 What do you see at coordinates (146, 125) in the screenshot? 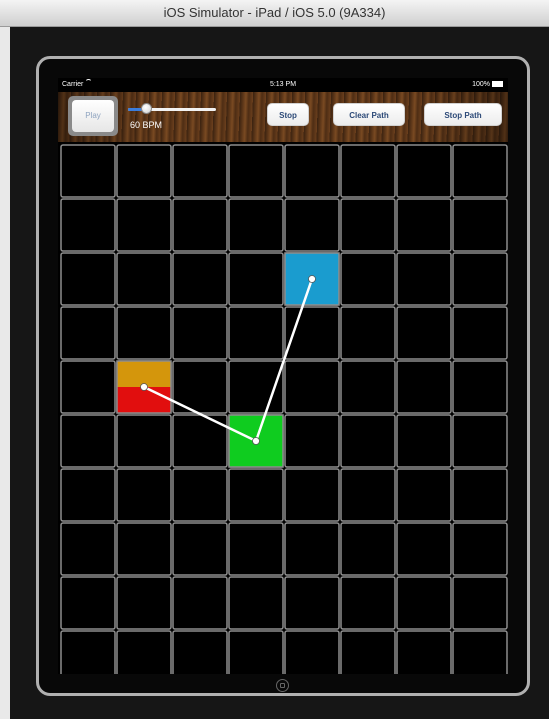
I see `tempo-label: 60 BPM` at bounding box center [146, 125].